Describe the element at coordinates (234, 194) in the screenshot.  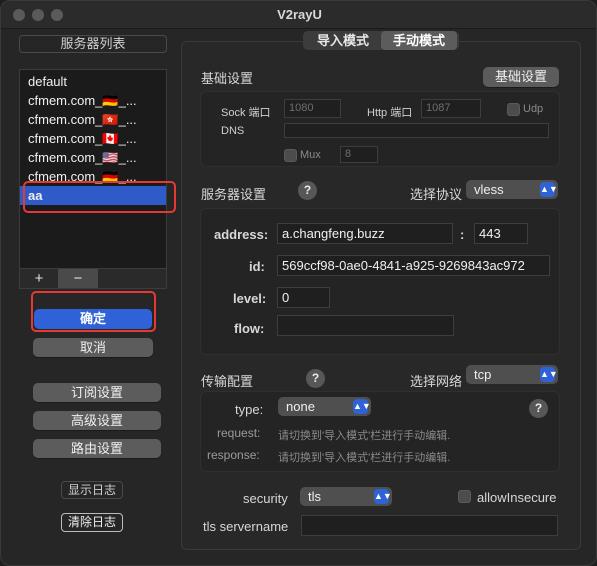
I see `server-section-title: 服务器设置` at that location.